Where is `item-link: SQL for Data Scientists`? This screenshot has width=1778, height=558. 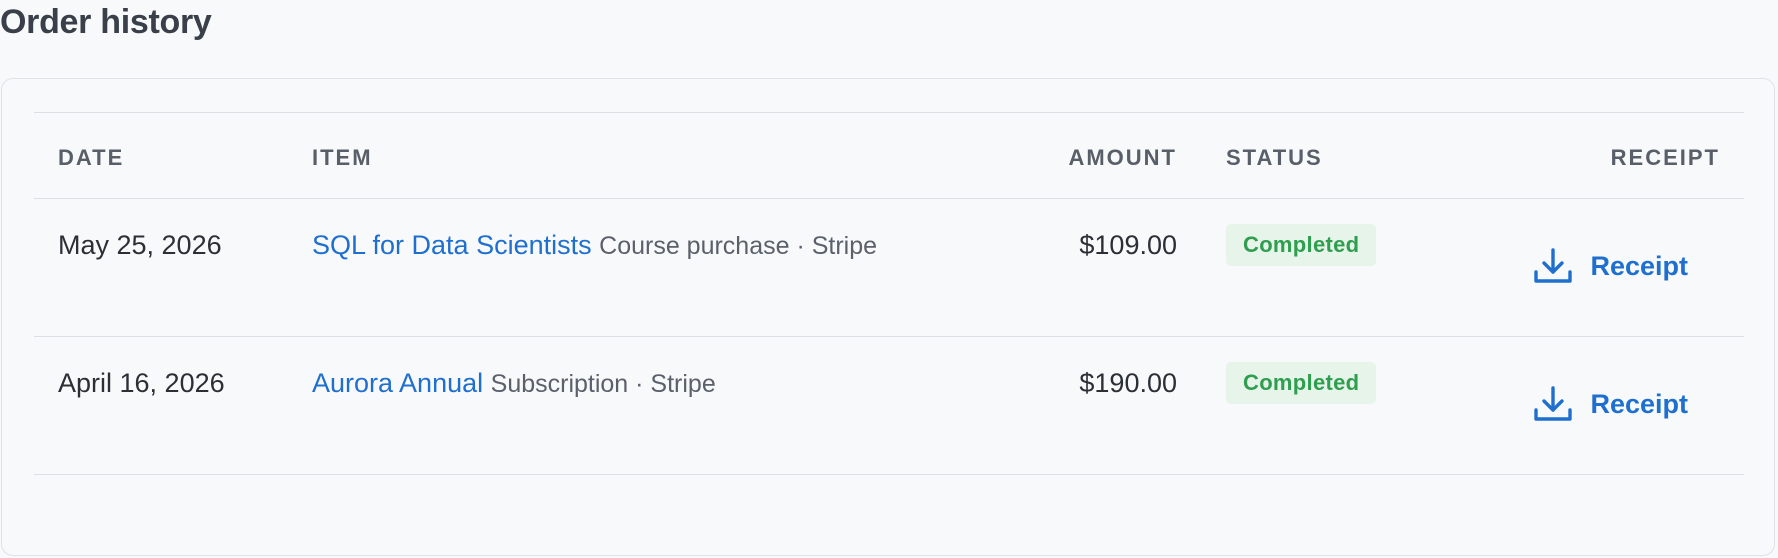 item-link: SQL for Data Scientists is located at coordinates (452, 245).